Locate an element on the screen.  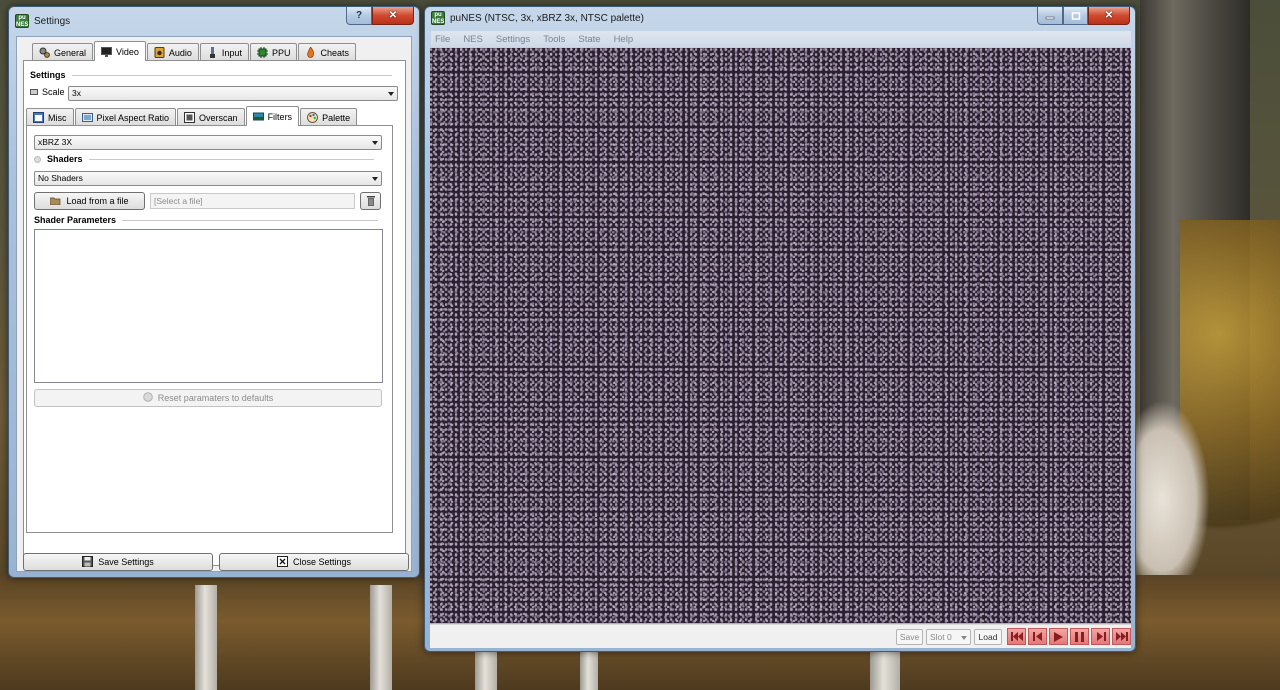
tab-ppu: PPU is located at coordinates (273, 52).